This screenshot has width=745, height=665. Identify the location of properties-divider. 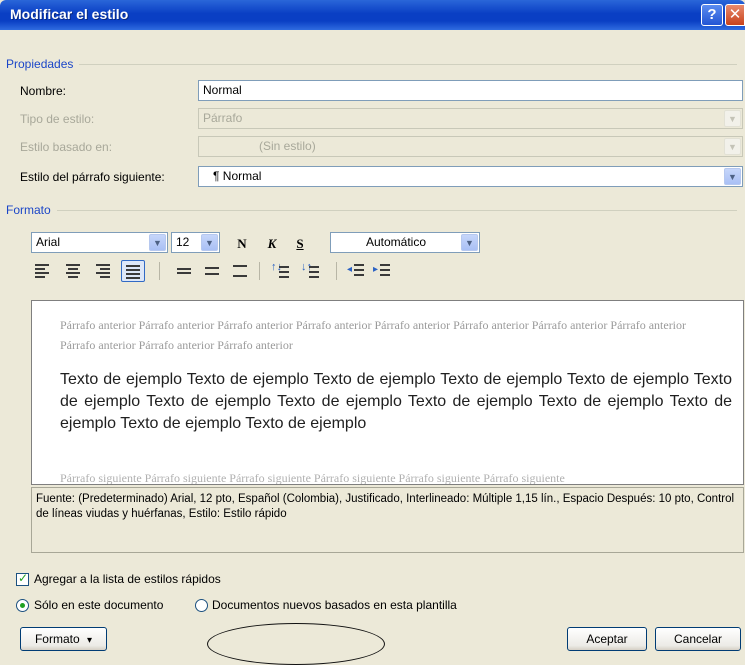
(371, 64).